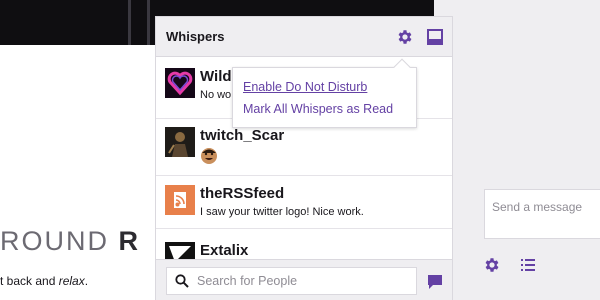  I want to click on new-whisper-icon, so click(435, 282).